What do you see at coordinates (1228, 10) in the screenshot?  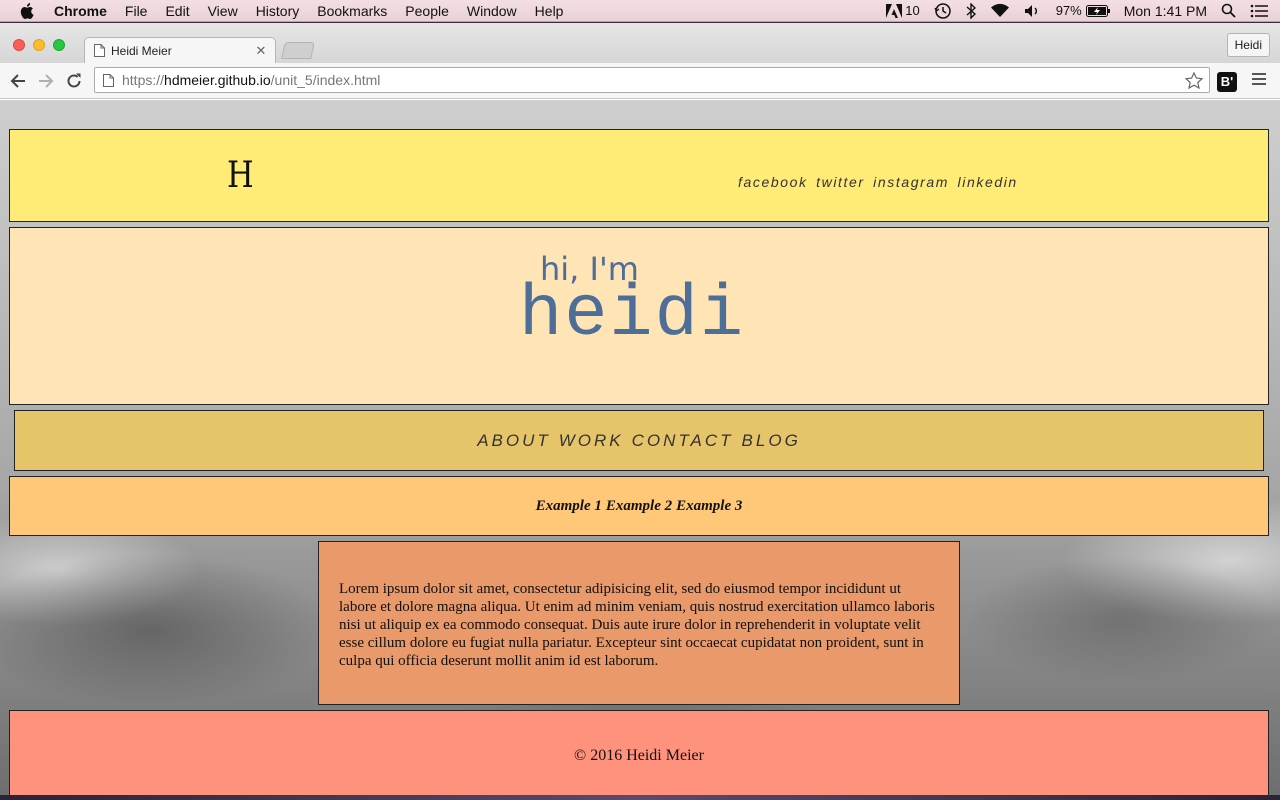 I see `search-icon` at bounding box center [1228, 10].